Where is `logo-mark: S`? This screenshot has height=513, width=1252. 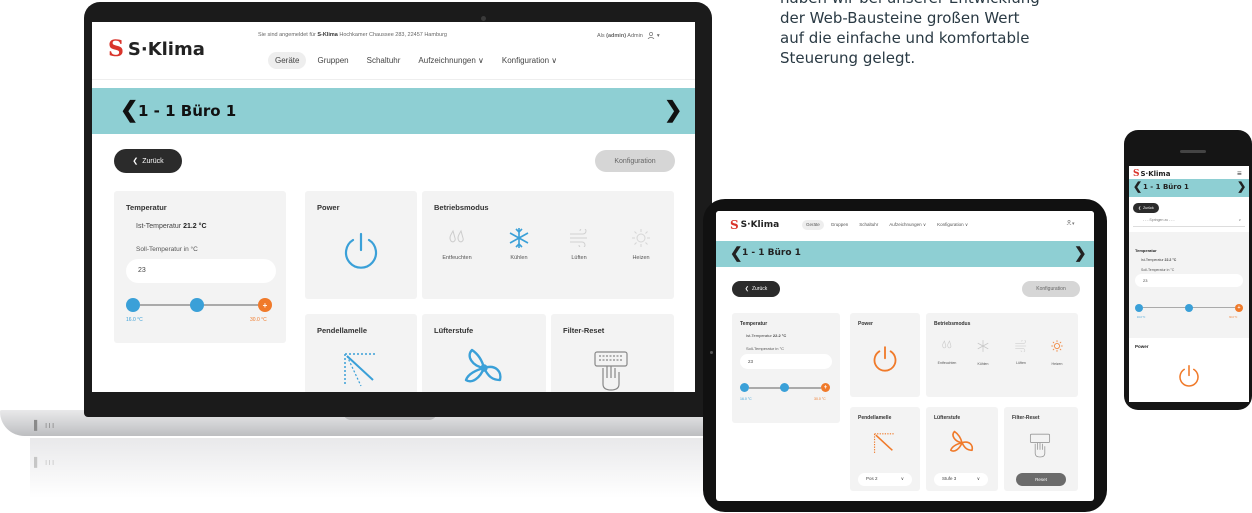
logo-mark: S is located at coordinates (1136, 174).